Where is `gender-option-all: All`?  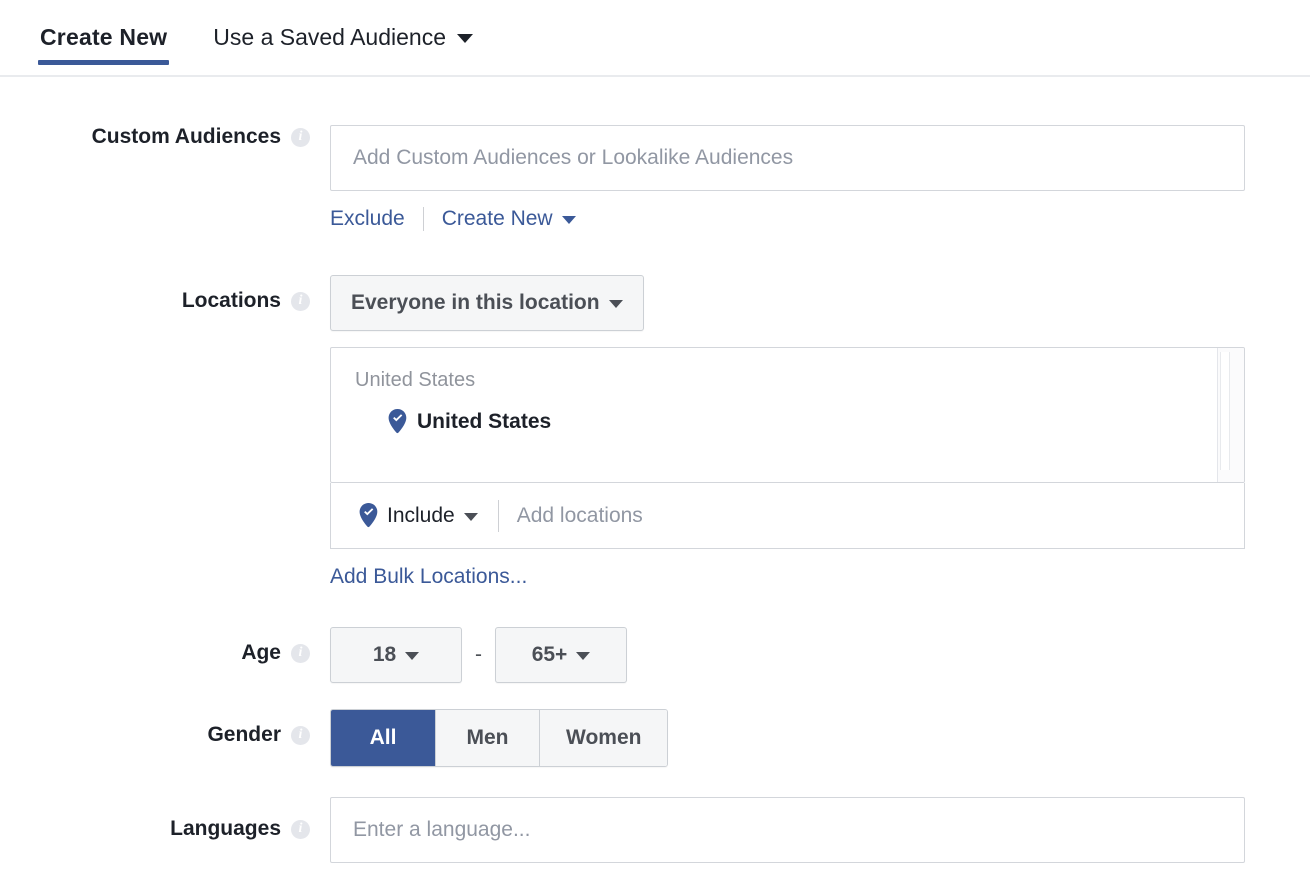
gender-option-all: All is located at coordinates (383, 738).